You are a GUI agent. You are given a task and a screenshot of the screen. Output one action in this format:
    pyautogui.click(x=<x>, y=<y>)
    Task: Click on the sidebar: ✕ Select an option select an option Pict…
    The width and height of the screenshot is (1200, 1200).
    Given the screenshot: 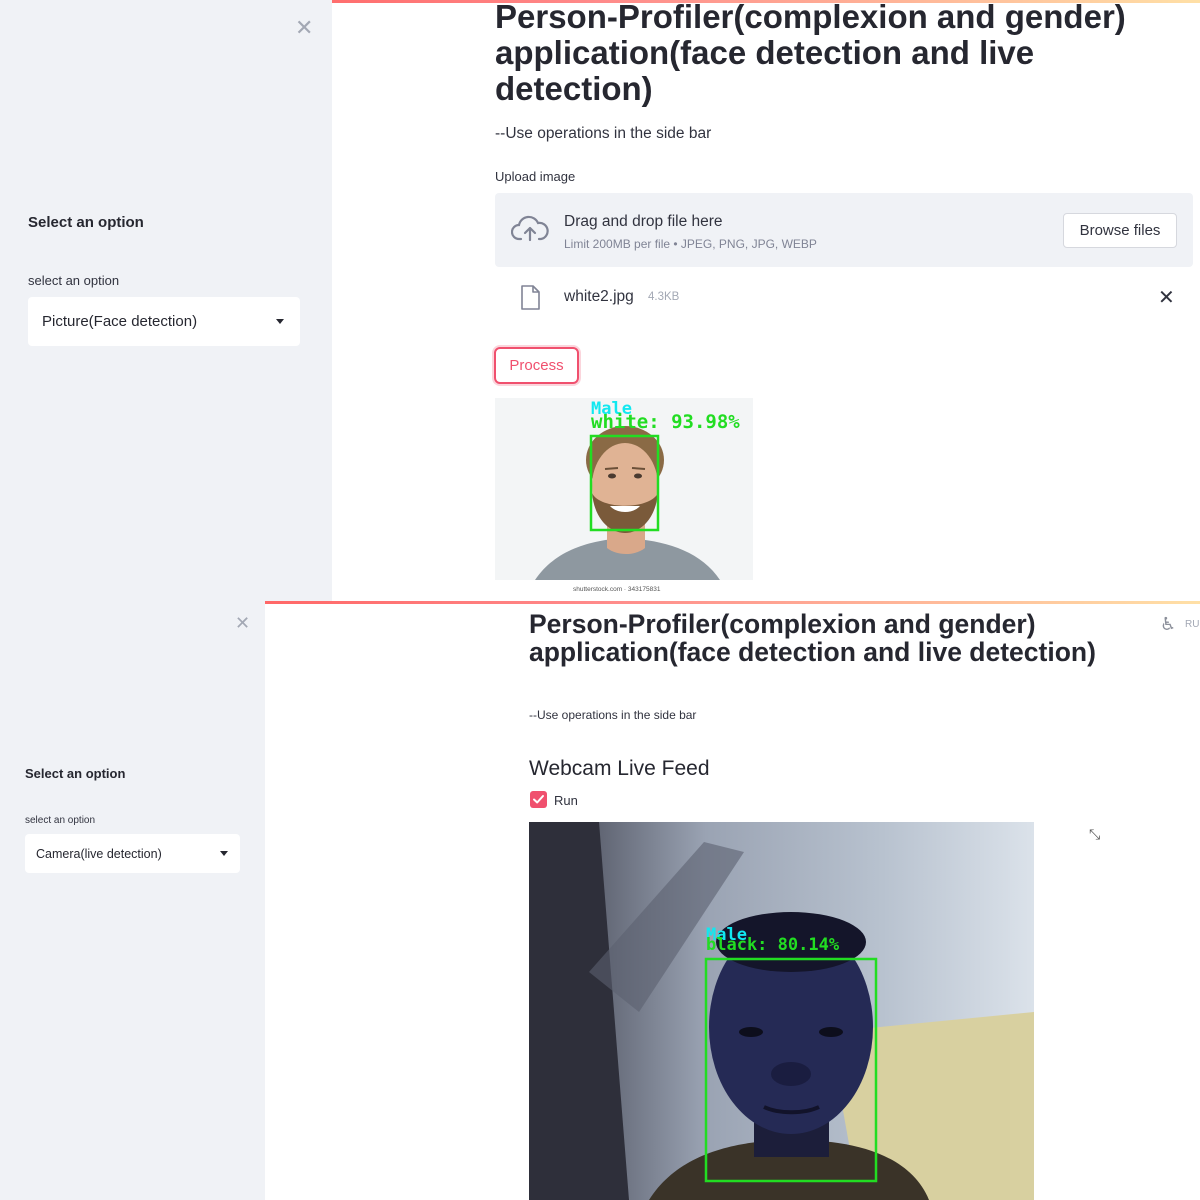 What is the action you would take?
    pyautogui.click(x=166, y=300)
    